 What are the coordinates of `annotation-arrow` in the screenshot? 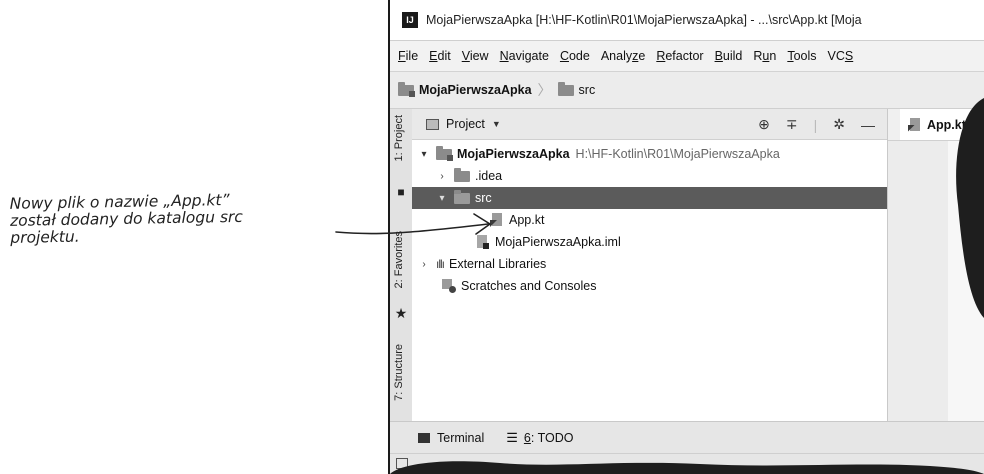 It's located at (413, 224).